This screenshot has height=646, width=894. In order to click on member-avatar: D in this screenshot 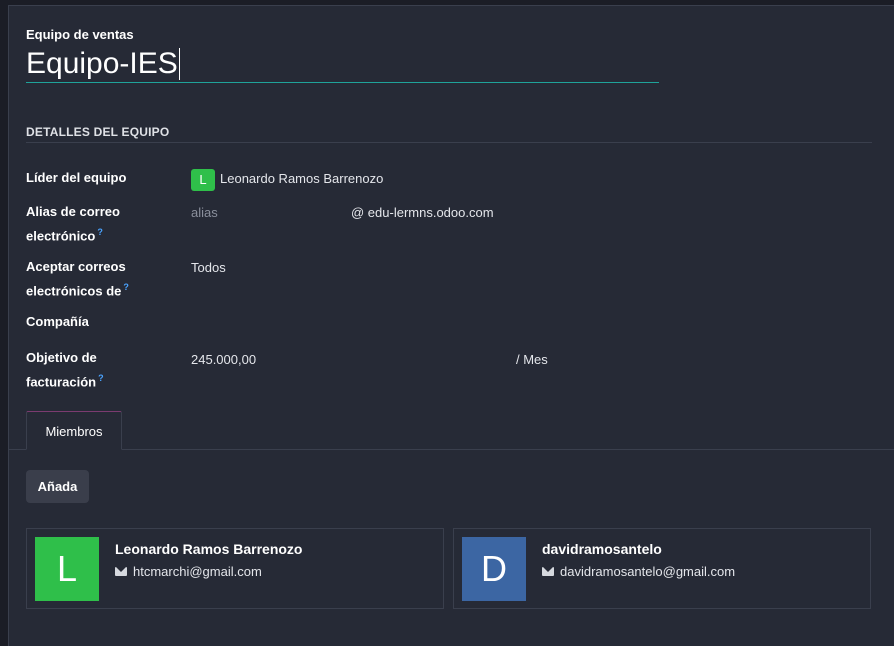, I will do `click(494, 569)`.